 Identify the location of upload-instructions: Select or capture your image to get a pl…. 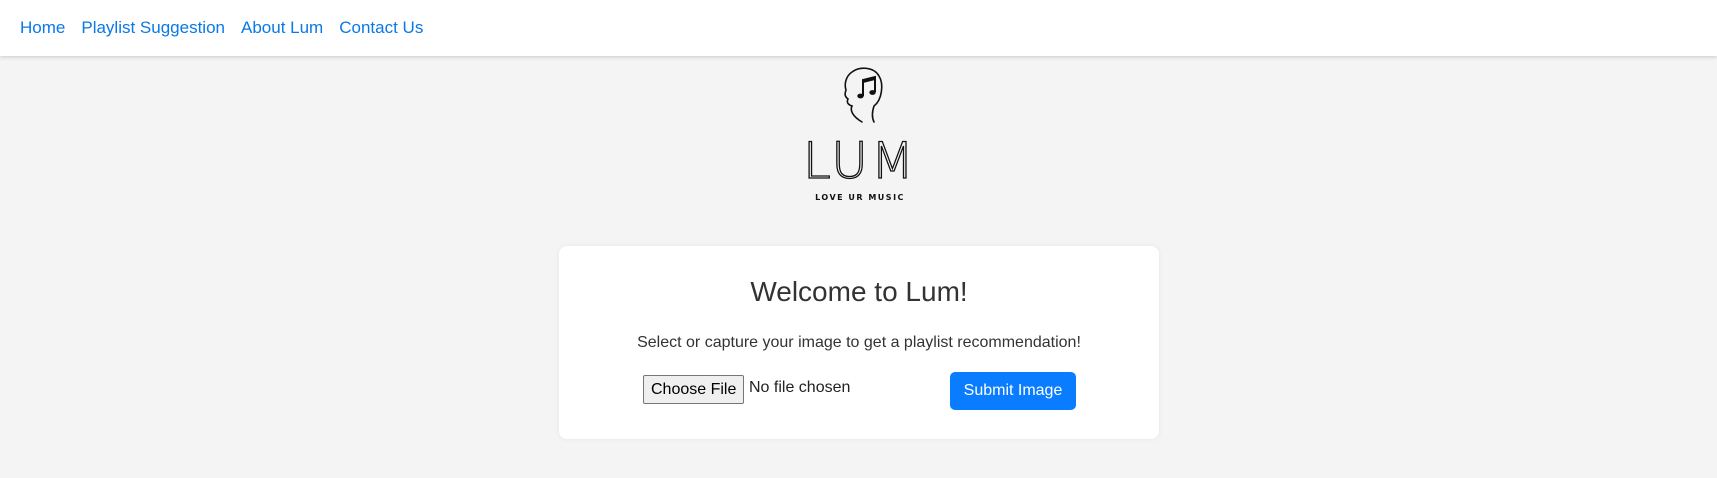
(859, 342).